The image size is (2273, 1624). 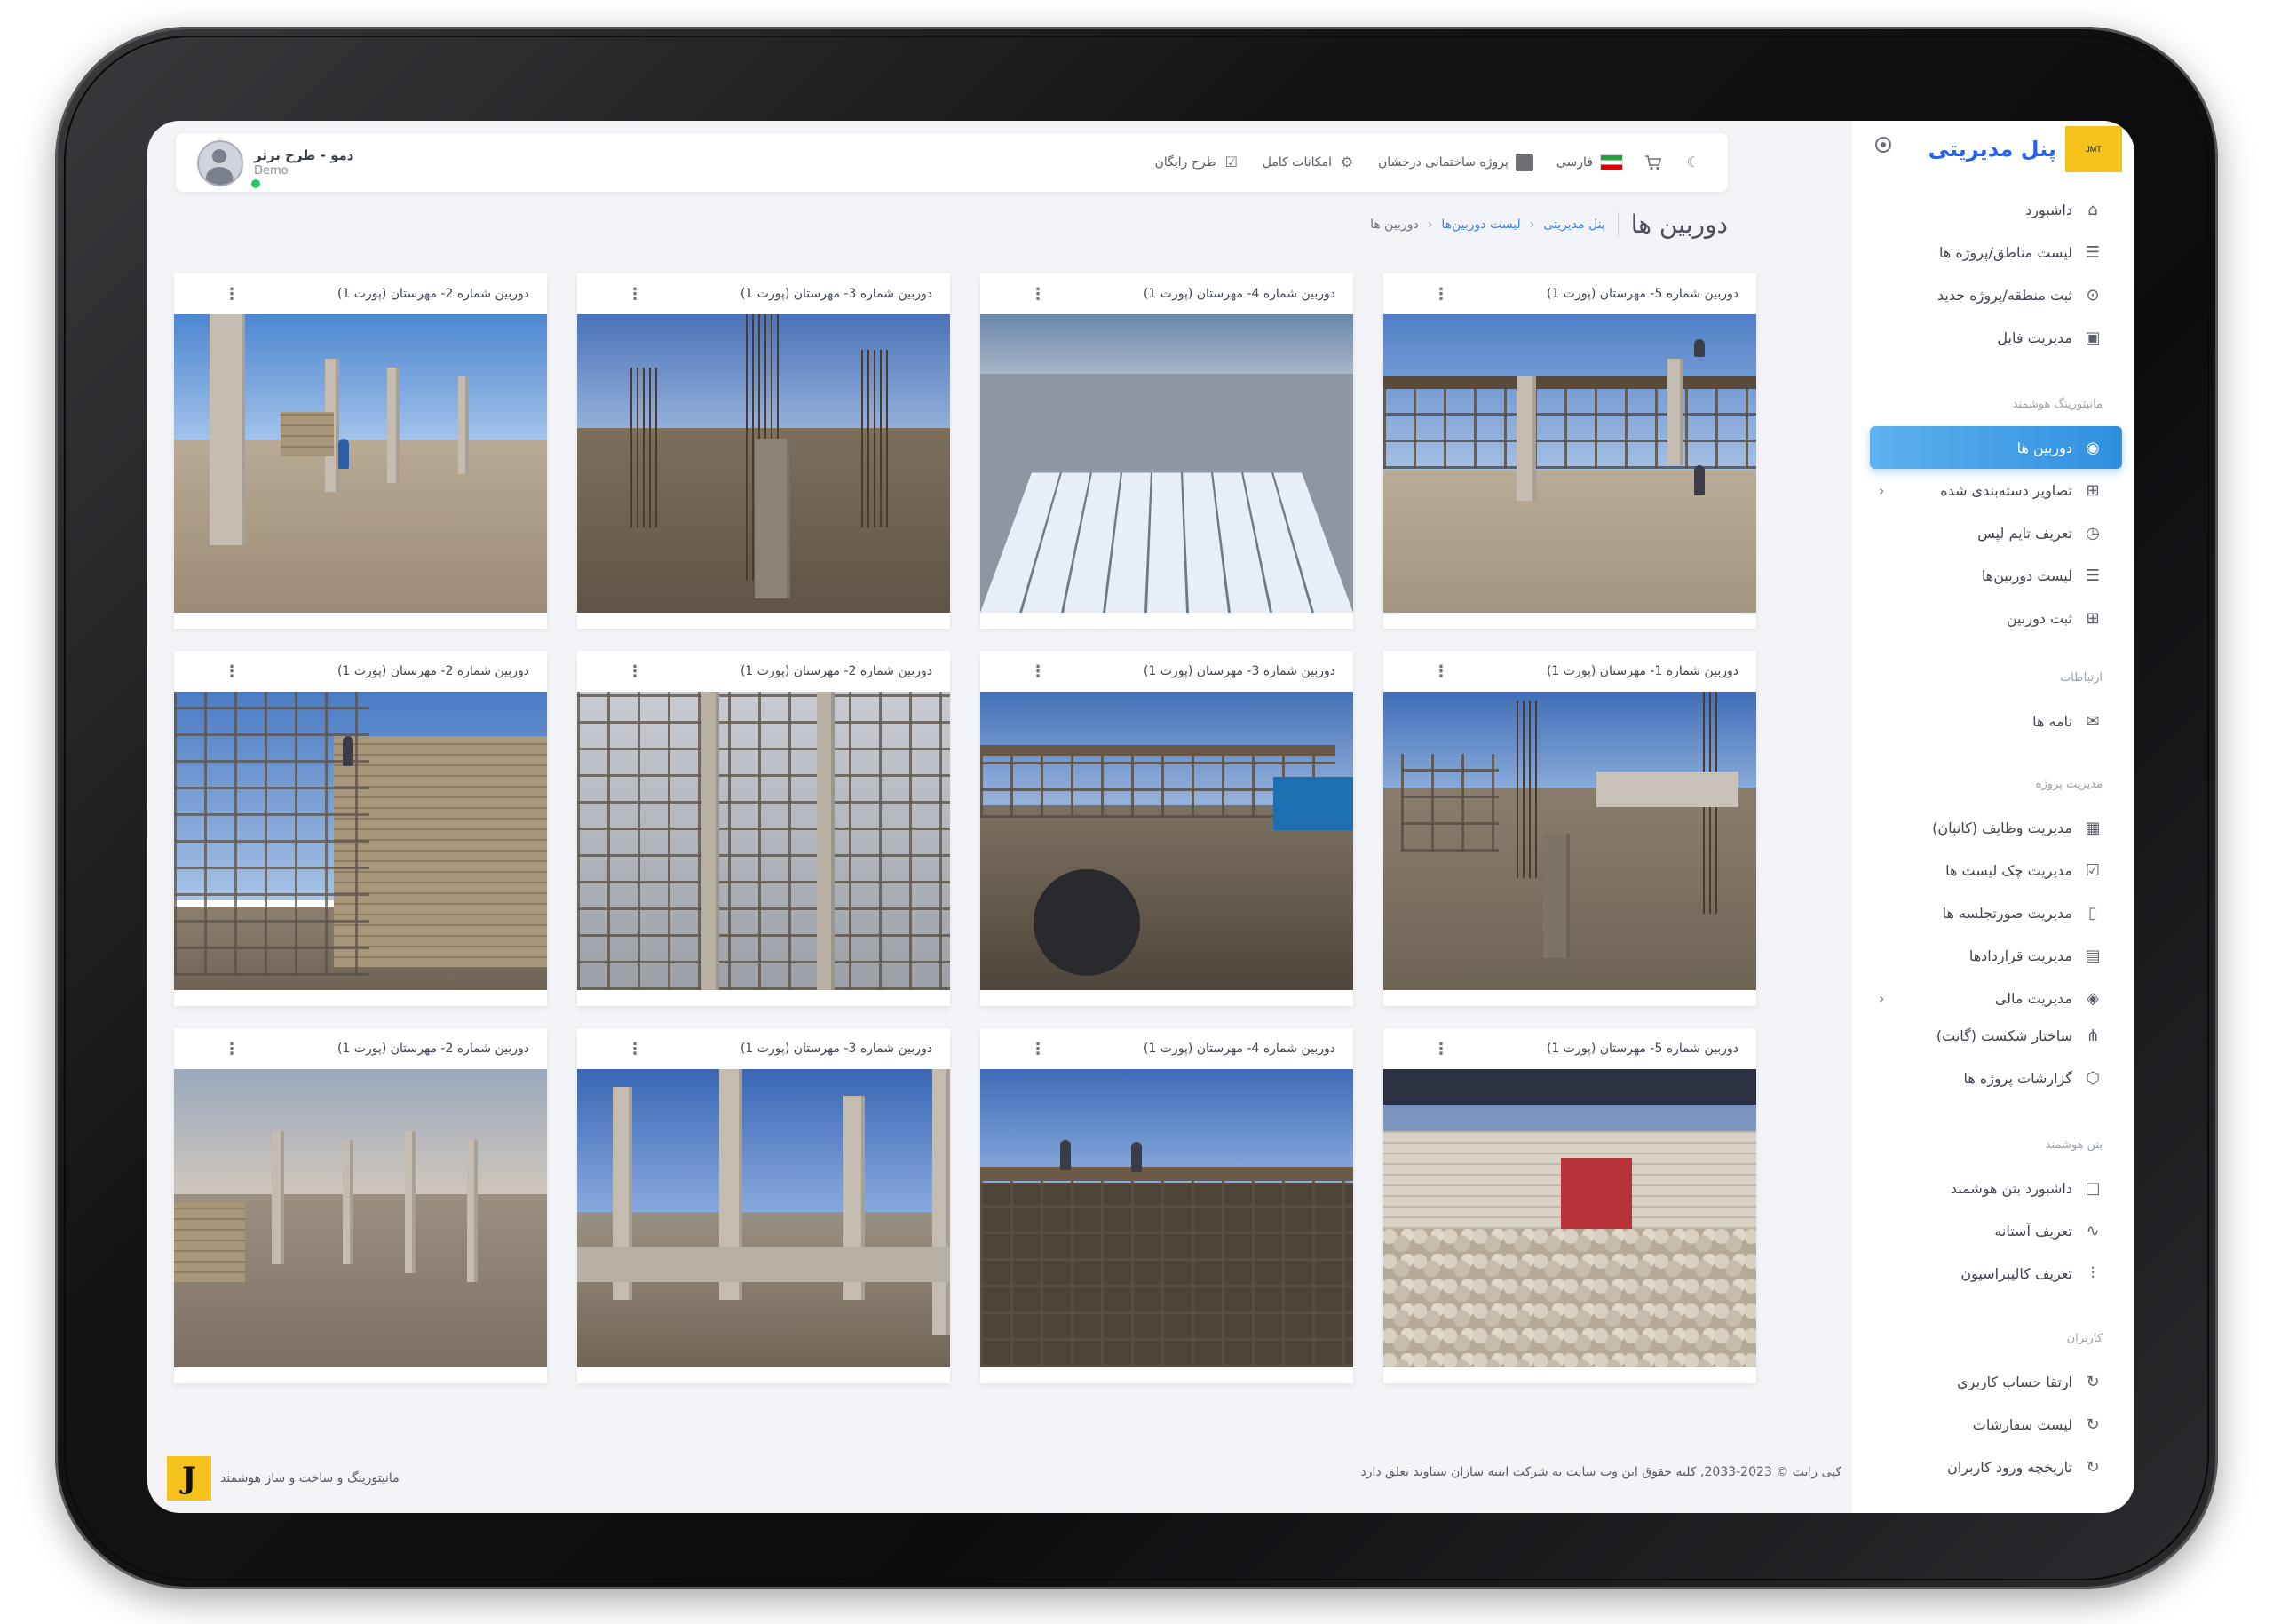 I want to click on hierarchy-icon: ⋔, so click(x=2093, y=1035).